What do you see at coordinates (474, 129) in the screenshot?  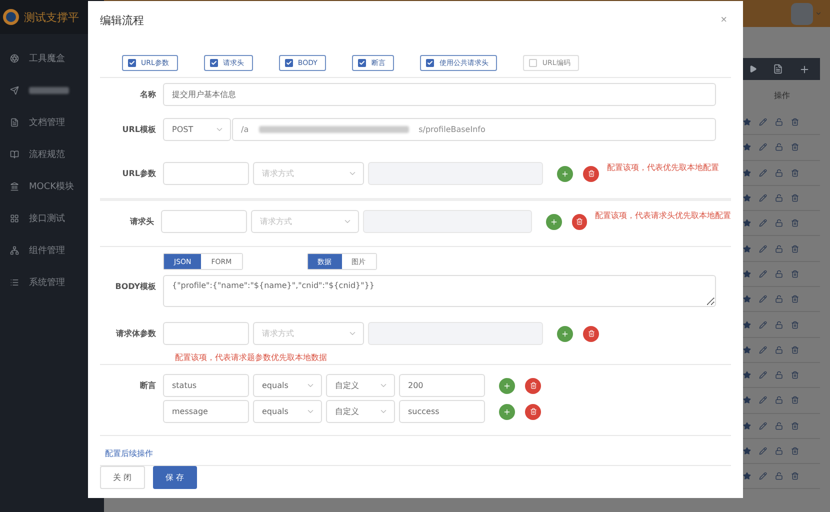 I see `url-input: /a s/profileBaseInfo` at bounding box center [474, 129].